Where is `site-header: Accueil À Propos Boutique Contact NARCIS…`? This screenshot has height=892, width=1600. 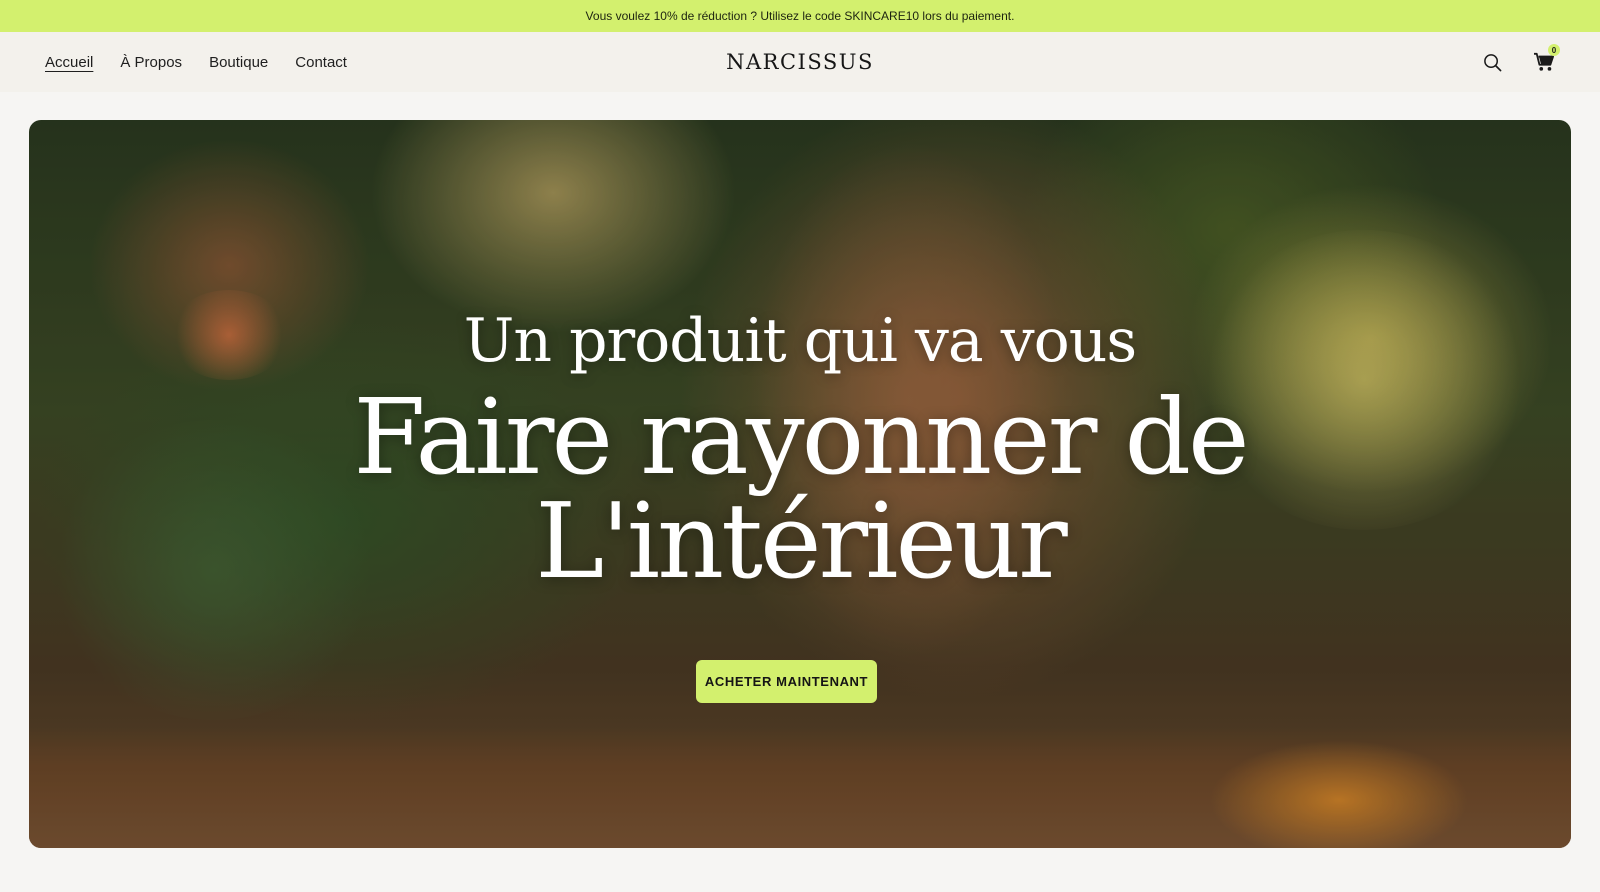 site-header: Accueil À Propos Boutique Contact NARCIS… is located at coordinates (800, 62).